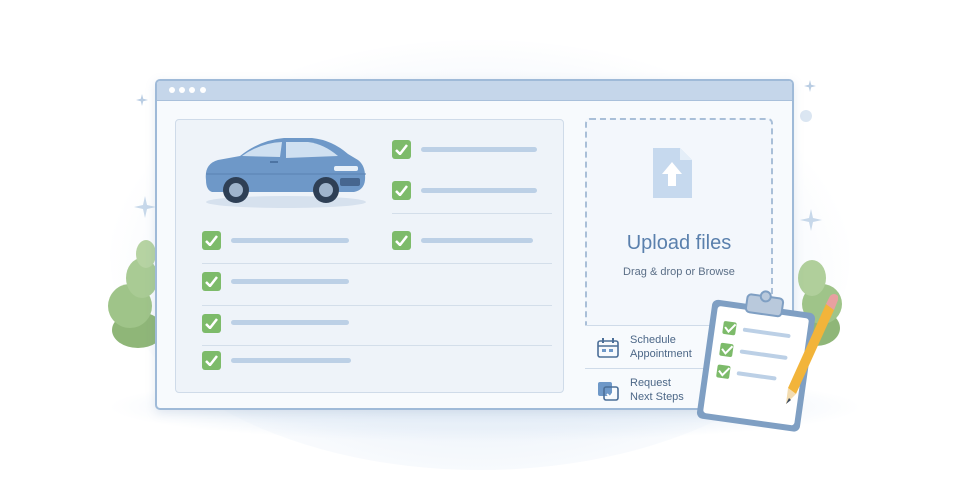  I want to click on clipboard-checklist-icon, so click(767, 361).